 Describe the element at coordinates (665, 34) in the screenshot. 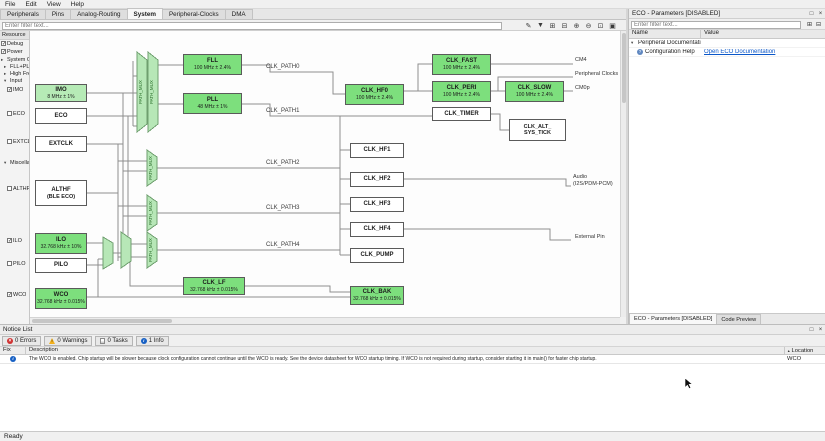

I see `column-name: Name` at that location.